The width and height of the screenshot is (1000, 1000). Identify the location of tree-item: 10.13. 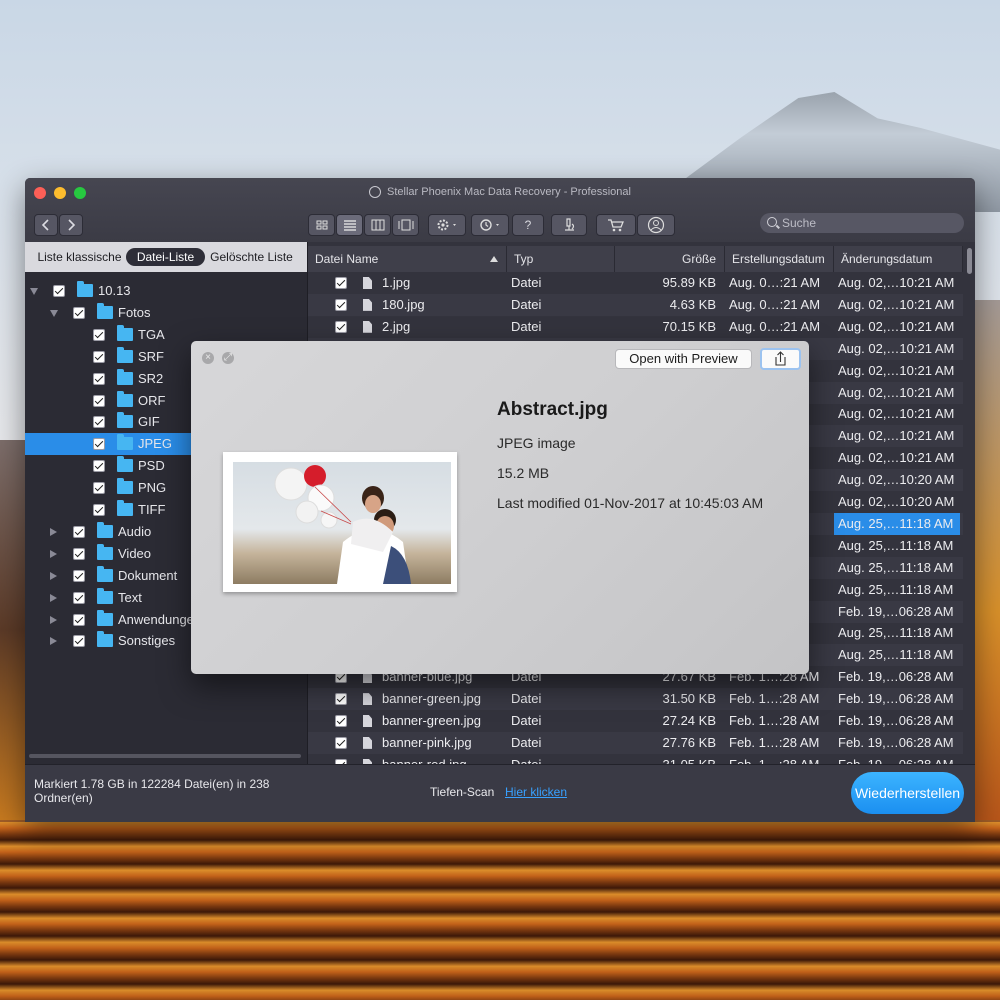
(166, 291).